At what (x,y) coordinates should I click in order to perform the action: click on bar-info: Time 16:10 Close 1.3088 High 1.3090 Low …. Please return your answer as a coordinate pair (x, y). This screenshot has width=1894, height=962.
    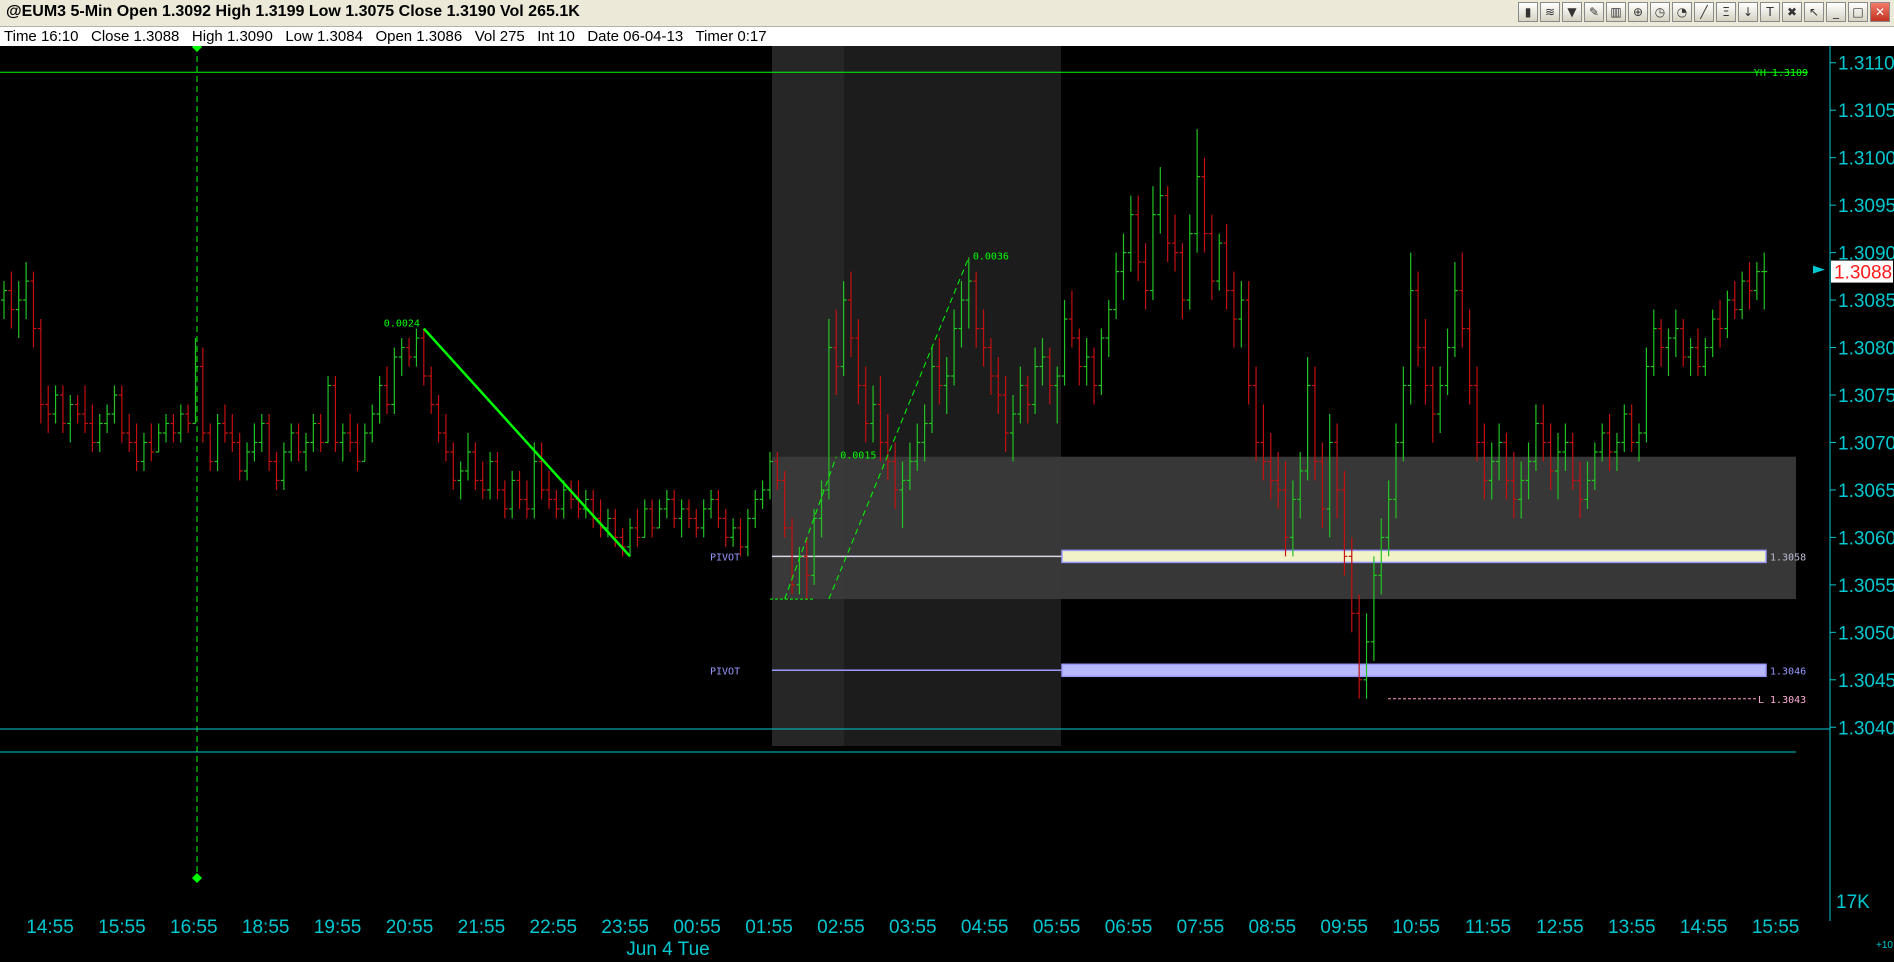
    Looking at the image, I should click on (385, 36).